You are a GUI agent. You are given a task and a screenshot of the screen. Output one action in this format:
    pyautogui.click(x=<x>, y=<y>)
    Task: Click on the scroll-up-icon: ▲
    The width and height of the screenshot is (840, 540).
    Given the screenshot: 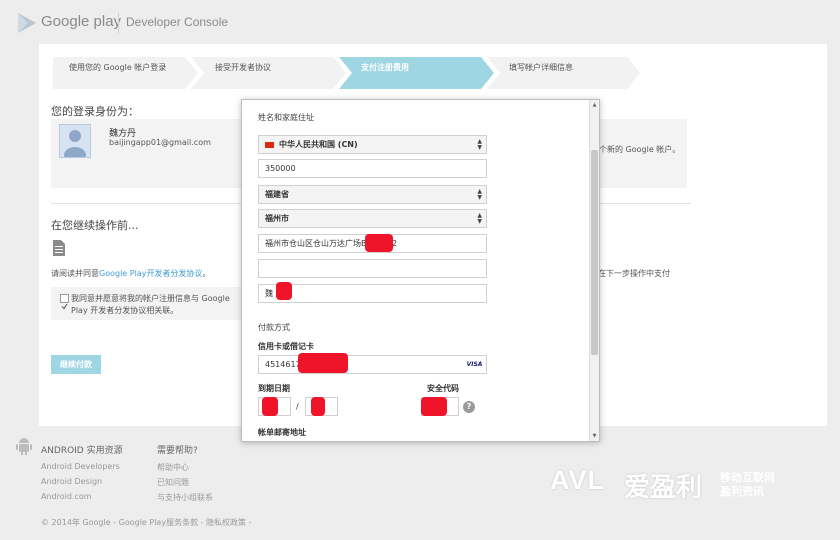 What is the action you would take?
    pyautogui.click(x=594, y=105)
    